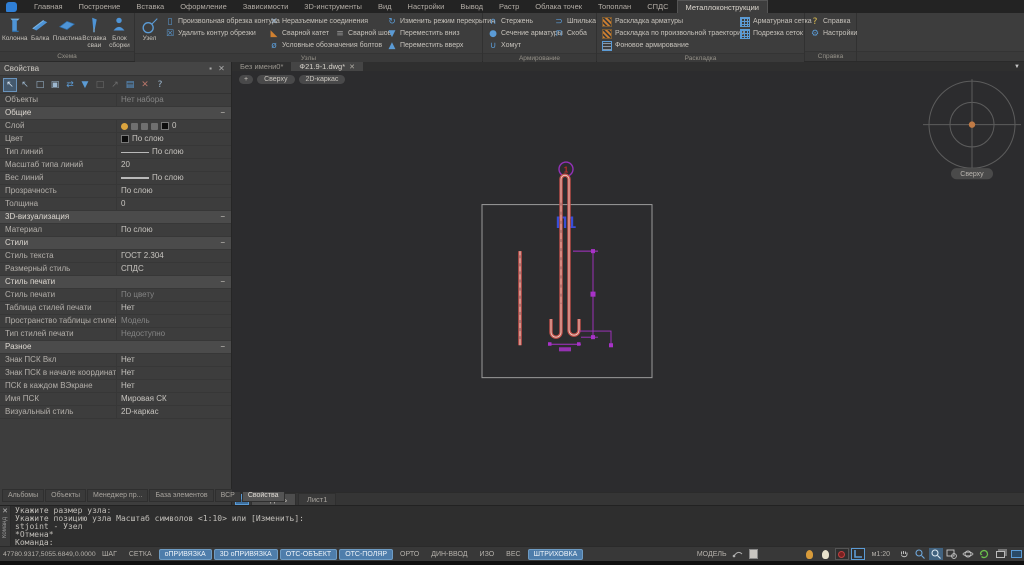 This screenshot has height=565, width=1024. I want to click on ribbon-item-crop-contour: ▯ Произвольная обрезка контура, so click(222, 21).